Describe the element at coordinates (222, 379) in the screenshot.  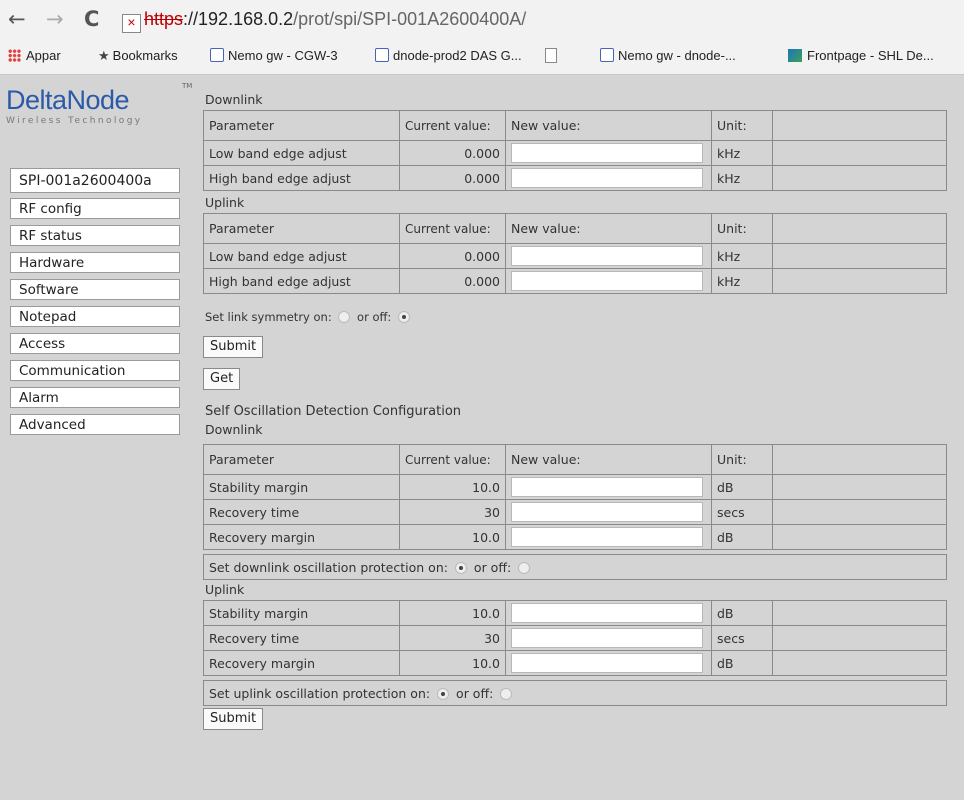
I see `get-button: Get` at that location.